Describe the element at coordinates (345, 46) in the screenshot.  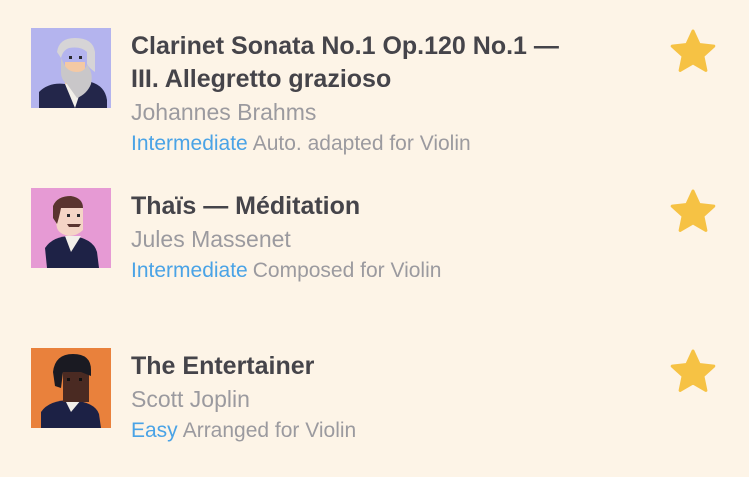
I see `piece-title-line: Clarinet Sonata No.1 Op.120 No.1 —` at that location.